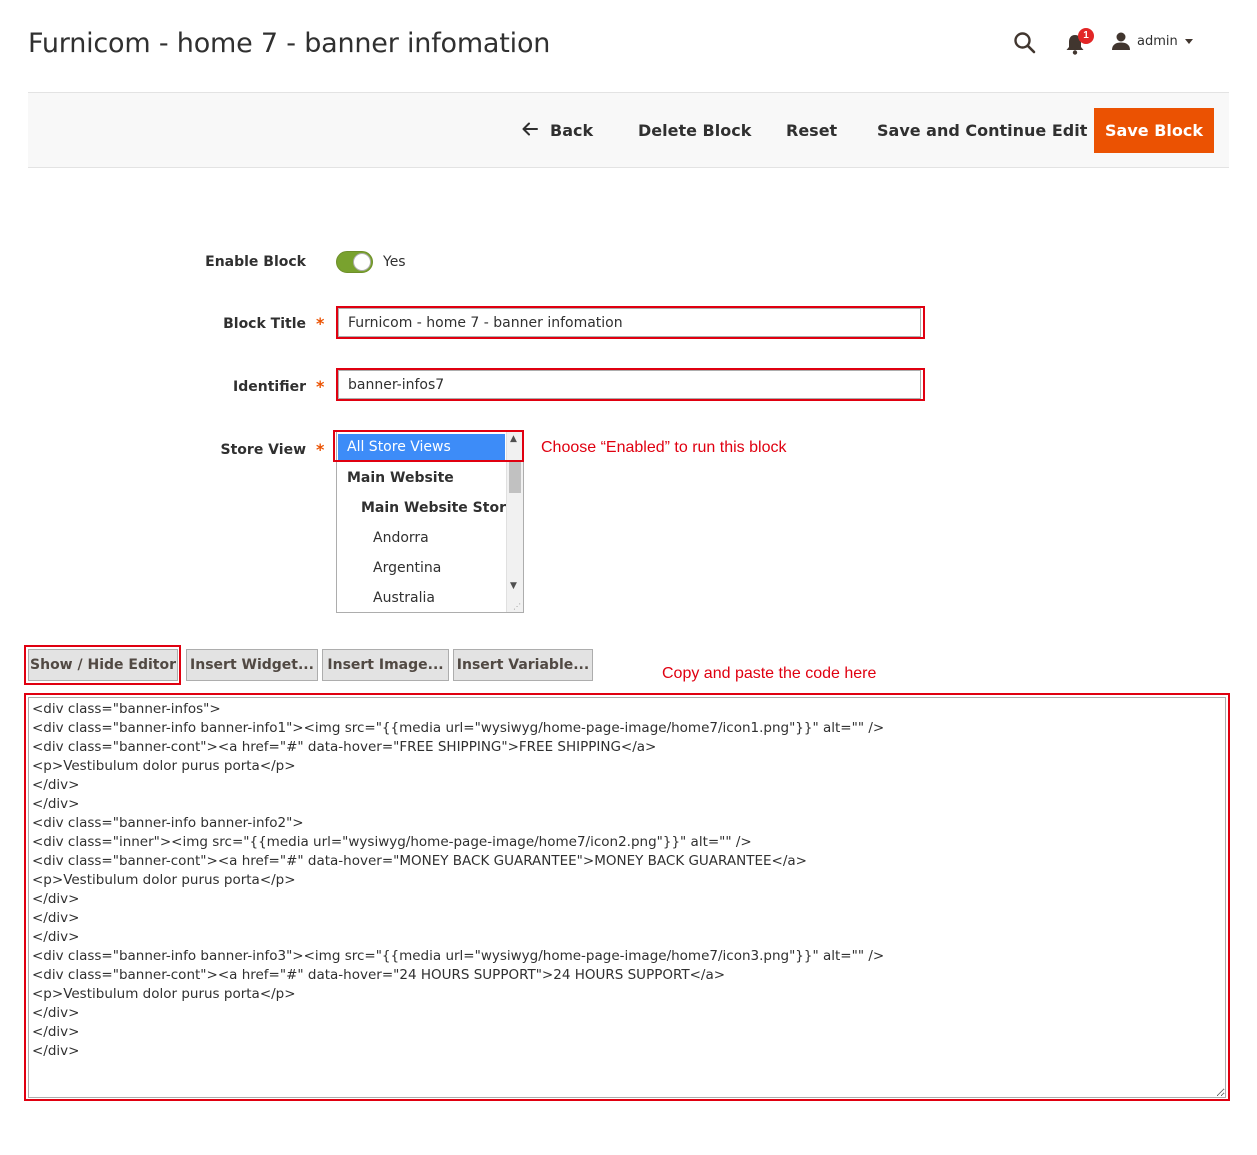  What do you see at coordinates (103, 665) in the screenshot?
I see `show-hide-editor-button: Show / Hide Editor` at bounding box center [103, 665].